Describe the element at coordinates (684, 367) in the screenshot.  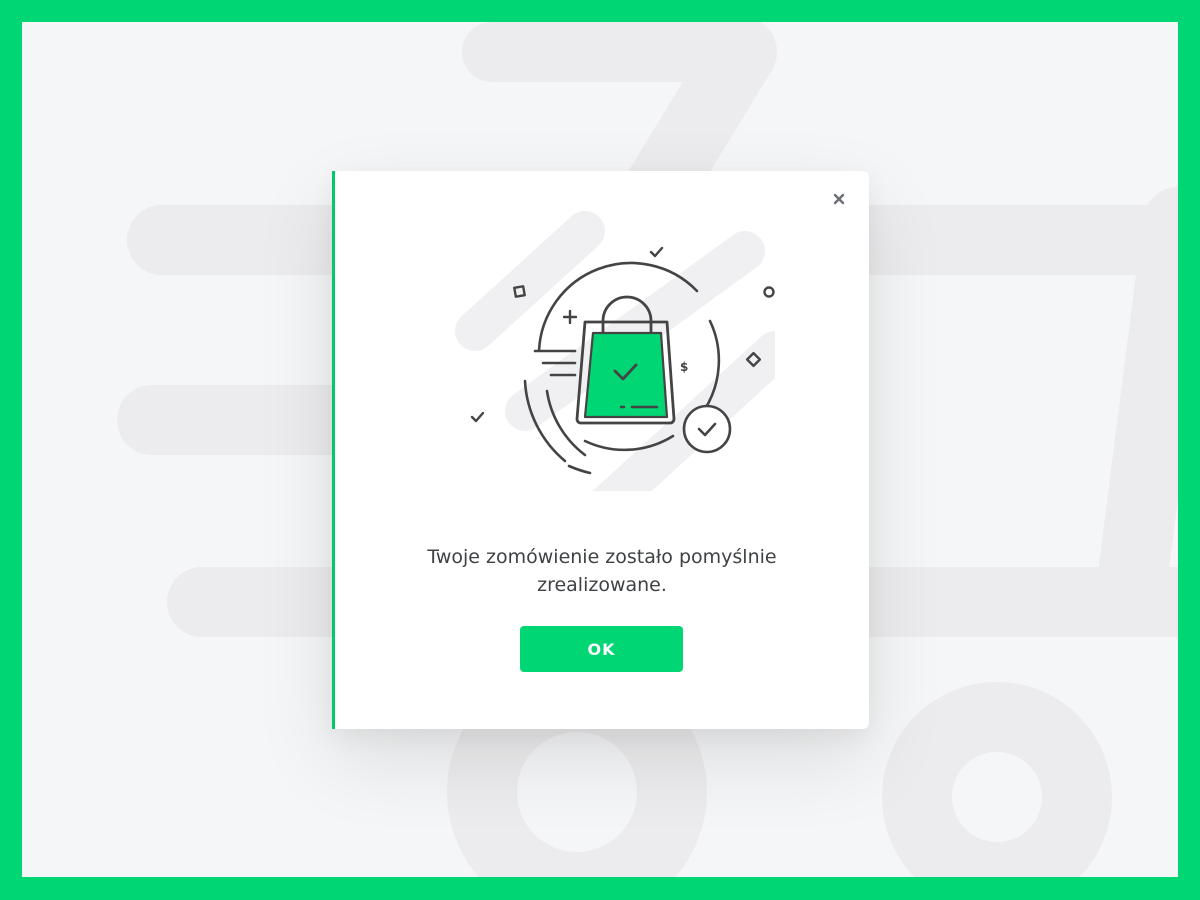
I see `currency-symbol: $` at that location.